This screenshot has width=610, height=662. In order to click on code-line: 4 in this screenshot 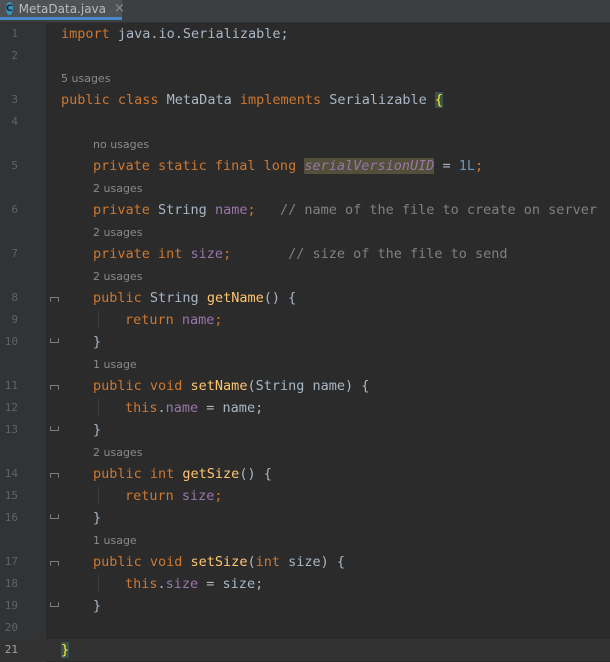, I will do `click(305, 122)`.